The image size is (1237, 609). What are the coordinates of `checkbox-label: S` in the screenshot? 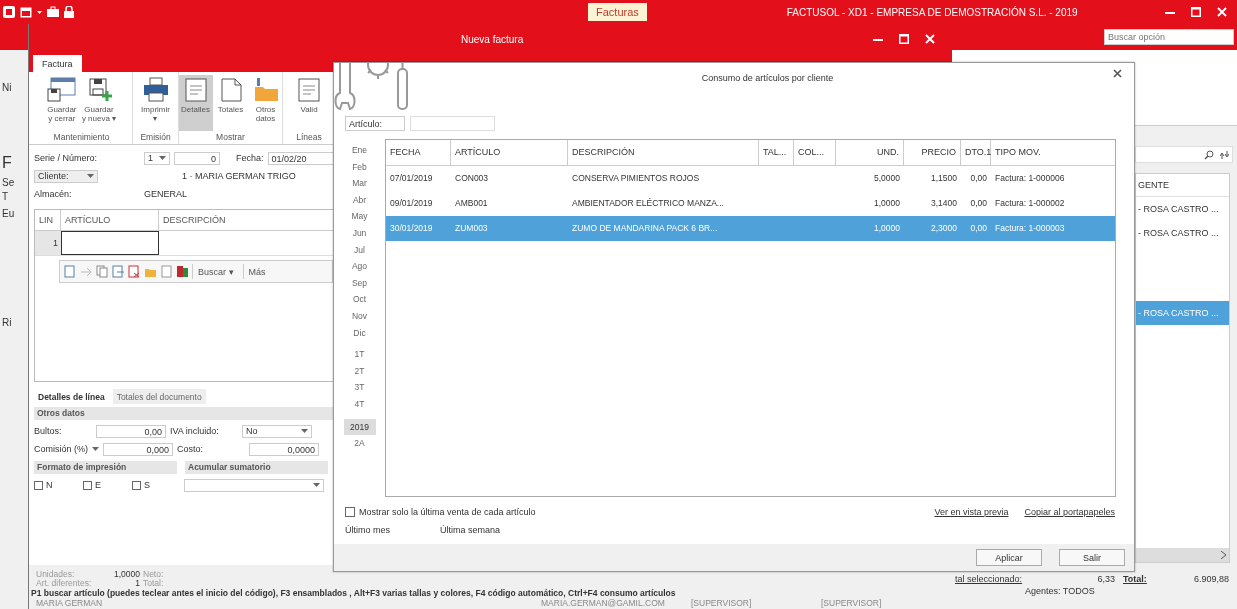 It's located at (147, 485).